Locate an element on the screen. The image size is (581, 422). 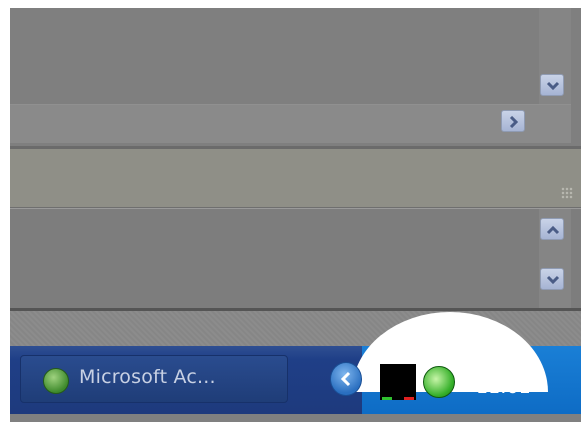
resize-grip-icon is located at coordinates (567, 193).